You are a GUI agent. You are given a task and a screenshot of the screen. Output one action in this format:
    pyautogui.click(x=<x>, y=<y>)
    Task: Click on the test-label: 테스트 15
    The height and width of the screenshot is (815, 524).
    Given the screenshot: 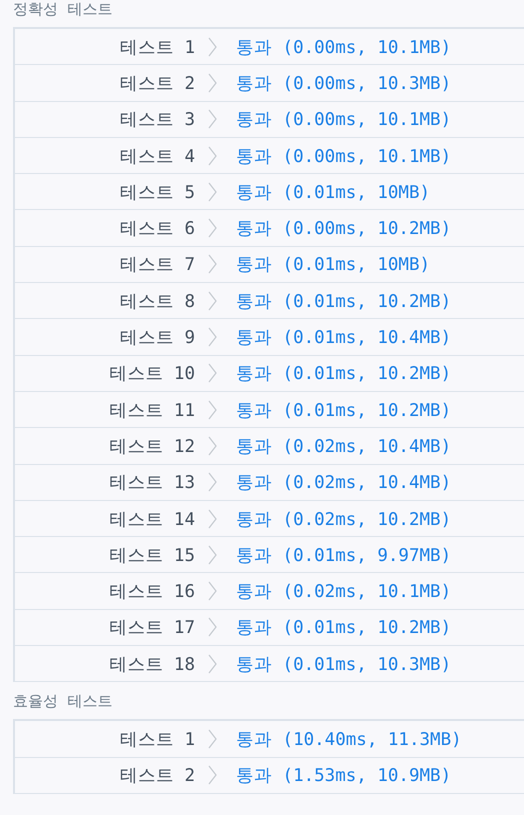 What is the action you would take?
    pyautogui.click(x=151, y=555)
    